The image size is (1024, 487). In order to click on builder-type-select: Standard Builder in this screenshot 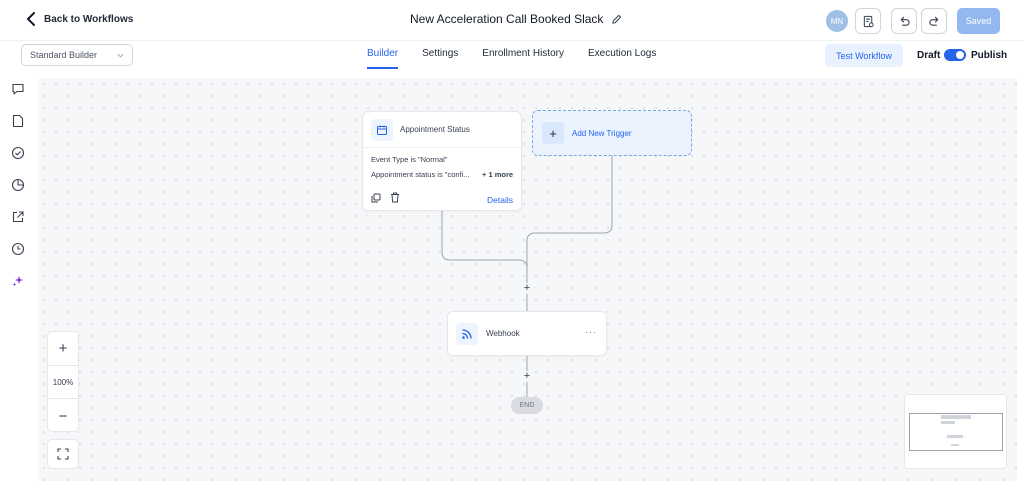, I will do `click(77, 55)`.